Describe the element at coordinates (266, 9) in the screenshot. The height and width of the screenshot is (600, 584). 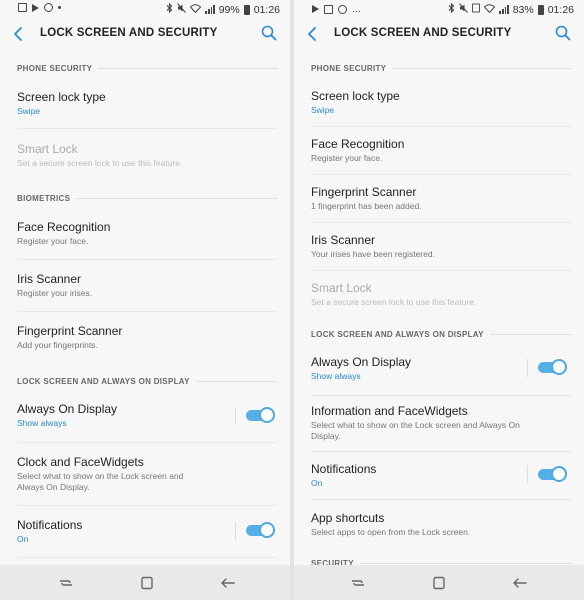
I see `status-time: 01:26` at that location.